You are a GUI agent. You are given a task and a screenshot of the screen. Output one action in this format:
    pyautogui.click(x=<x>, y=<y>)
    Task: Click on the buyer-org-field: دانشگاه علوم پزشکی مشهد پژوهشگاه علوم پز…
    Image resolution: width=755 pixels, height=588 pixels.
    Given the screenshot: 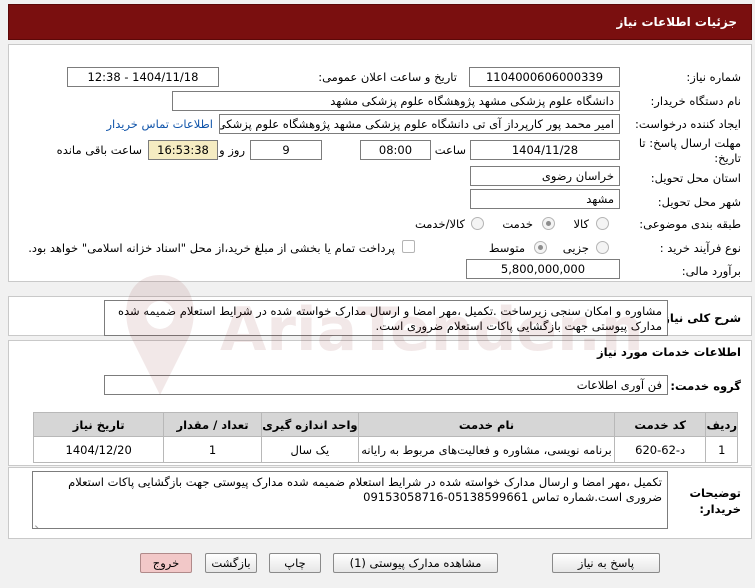 What is the action you would take?
    pyautogui.click(x=396, y=101)
    